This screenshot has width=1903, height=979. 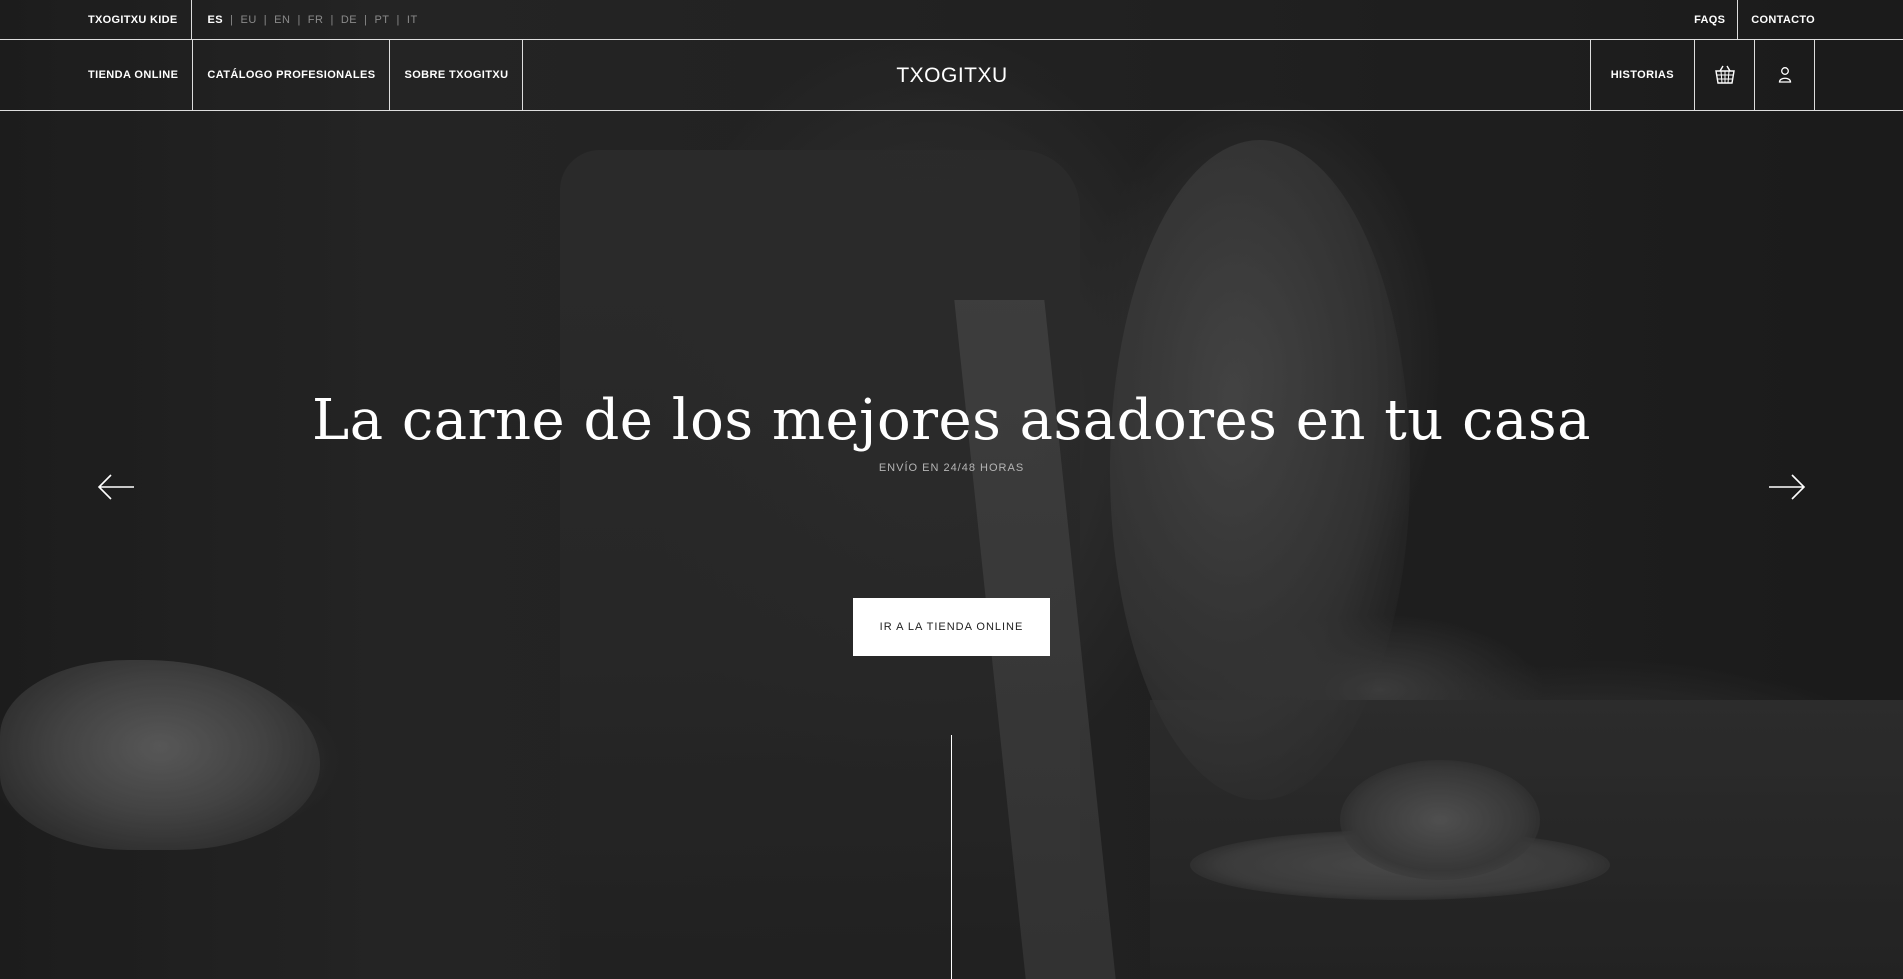 I want to click on contact-link: CONTACTO, so click(x=1776, y=19).